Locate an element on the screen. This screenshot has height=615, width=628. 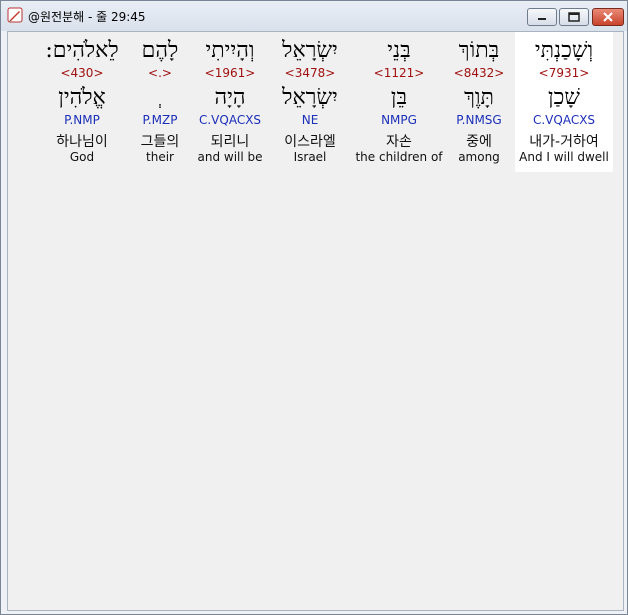
word-column: לֵאלֹהִים: <430> אֱלֹהִין P.NMP 하나님이 God is located at coordinates (82, 102).